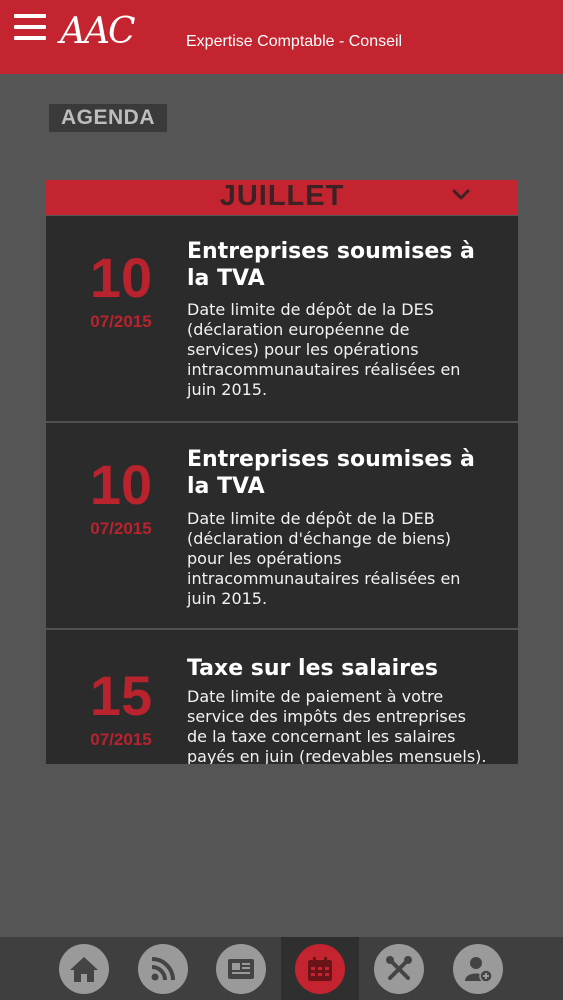 This screenshot has width=563, height=1000. What do you see at coordinates (108, 118) in the screenshot?
I see `section-title: AGENDA` at bounding box center [108, 118].